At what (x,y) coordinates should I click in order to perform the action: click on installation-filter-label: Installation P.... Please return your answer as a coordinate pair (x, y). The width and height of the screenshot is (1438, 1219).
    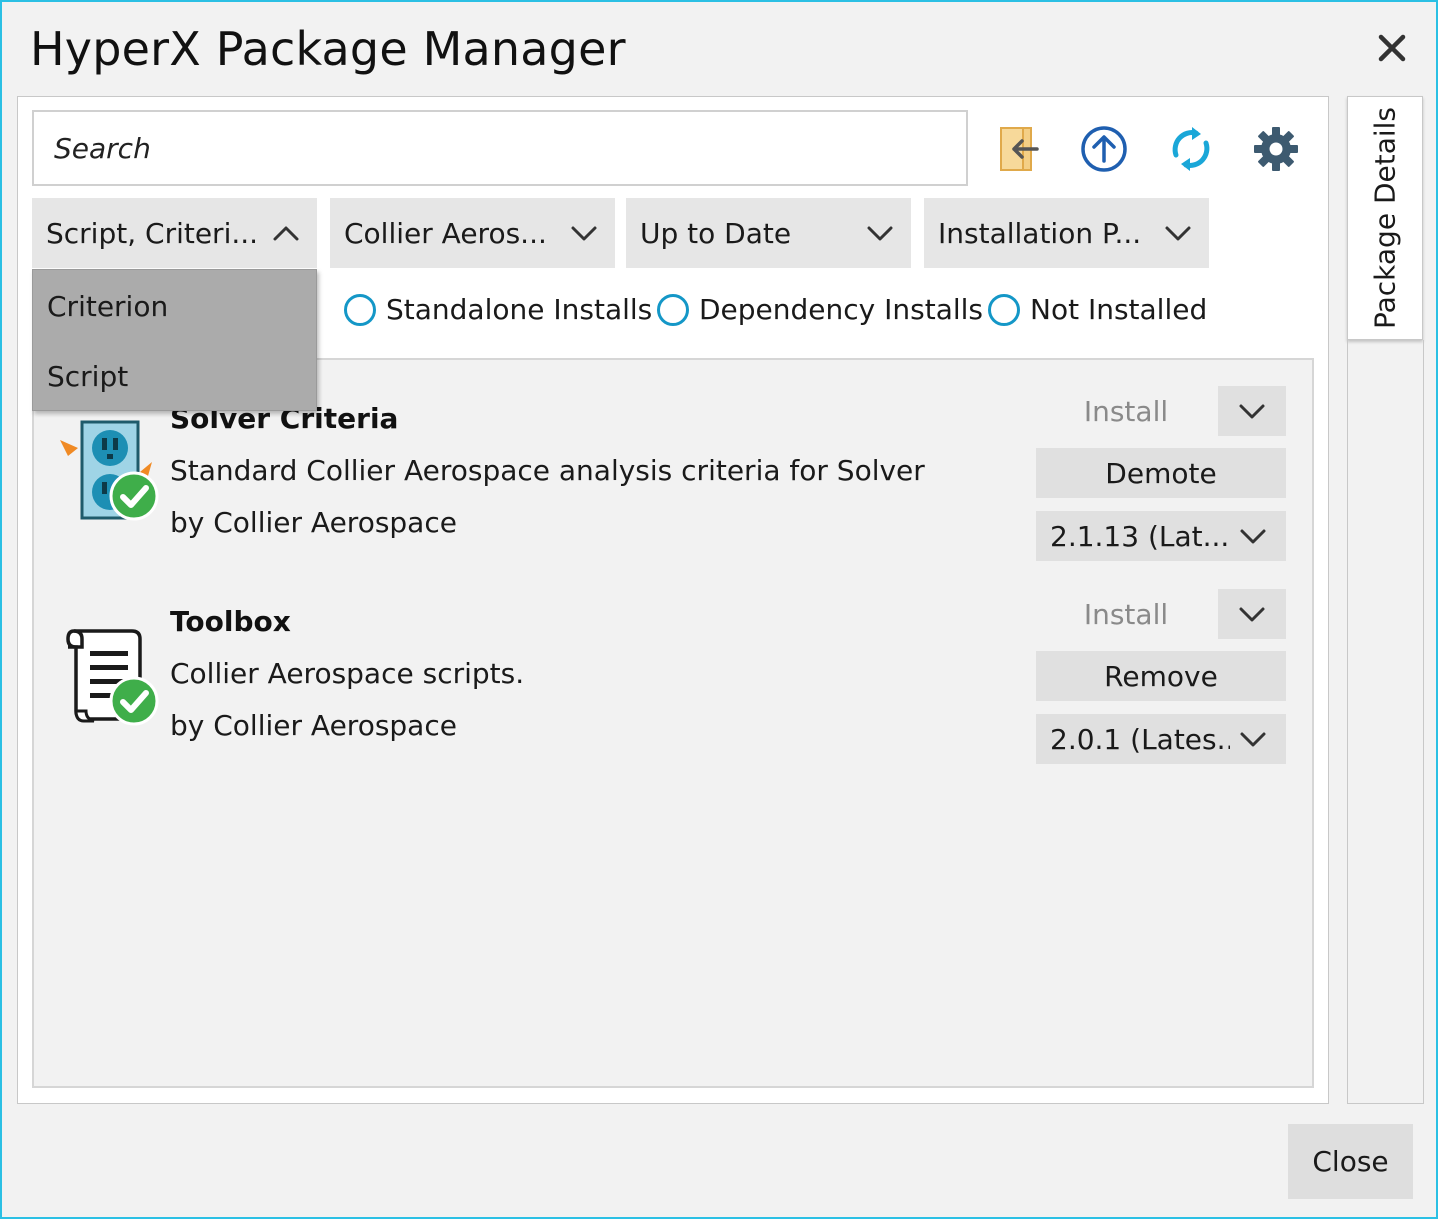
    Looking at the image, I should click on (1040, 233).